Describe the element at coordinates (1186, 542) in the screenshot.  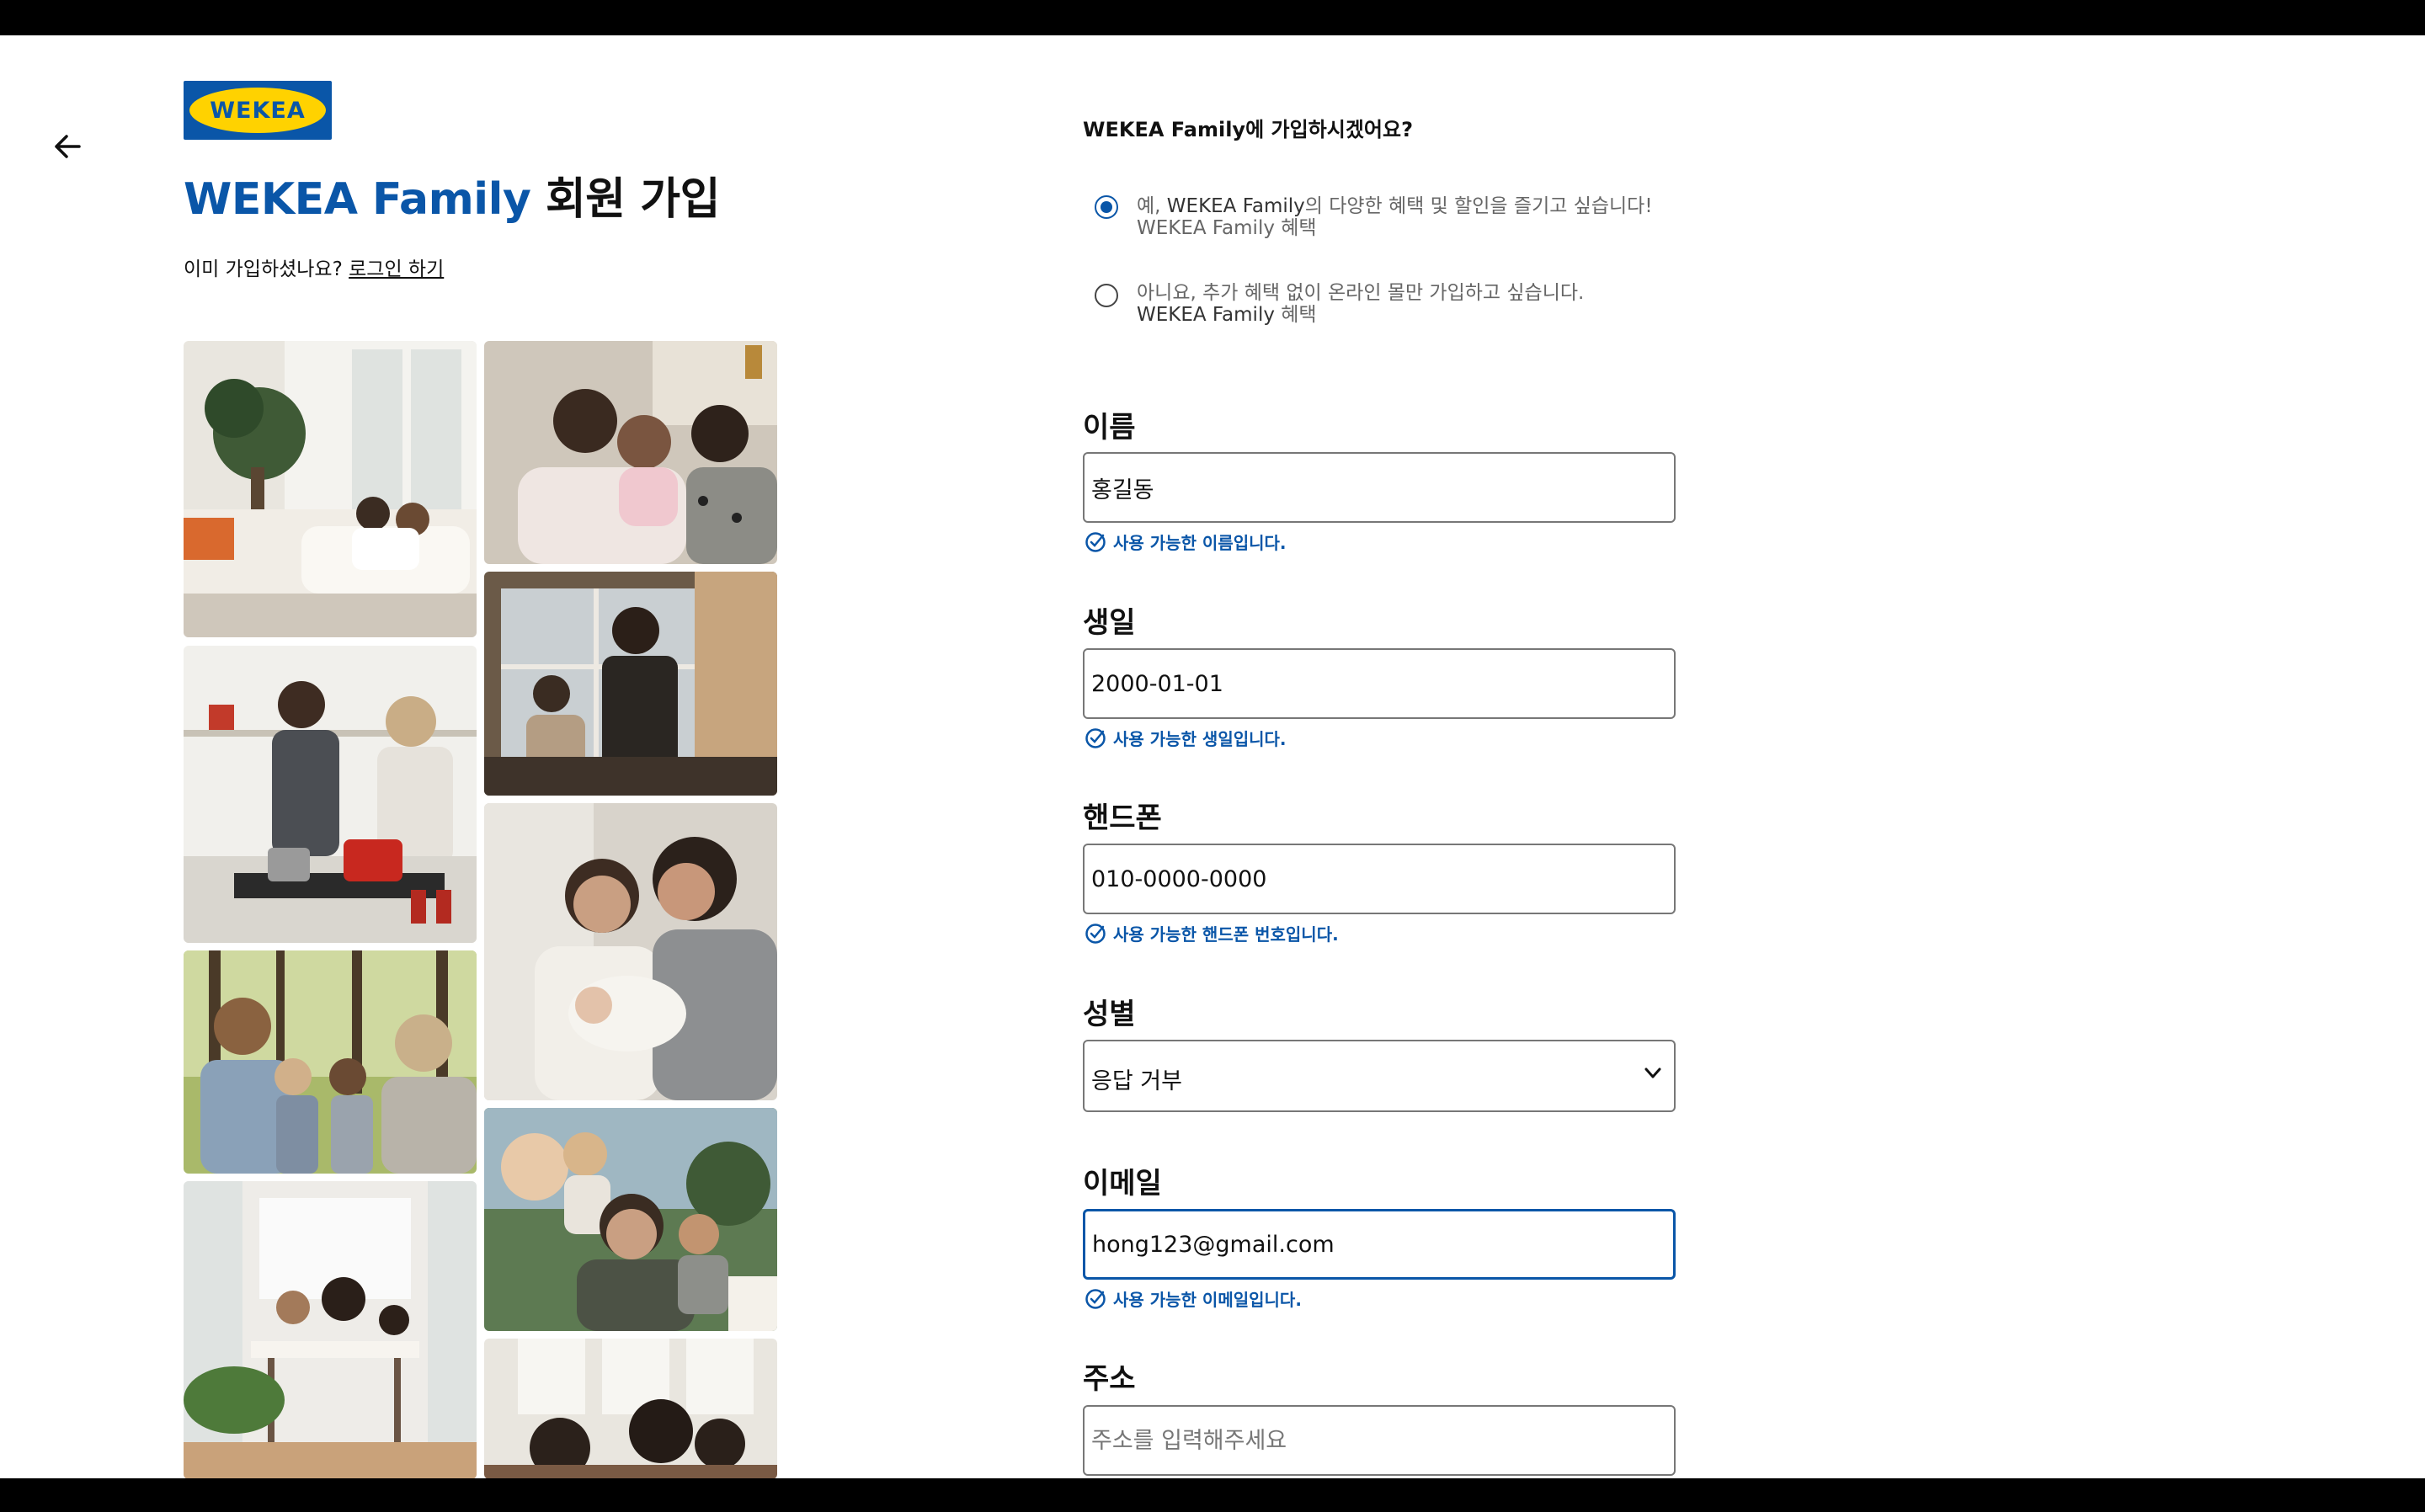
I see `name-help: 사용 가능한 이름입니다.` at that location.